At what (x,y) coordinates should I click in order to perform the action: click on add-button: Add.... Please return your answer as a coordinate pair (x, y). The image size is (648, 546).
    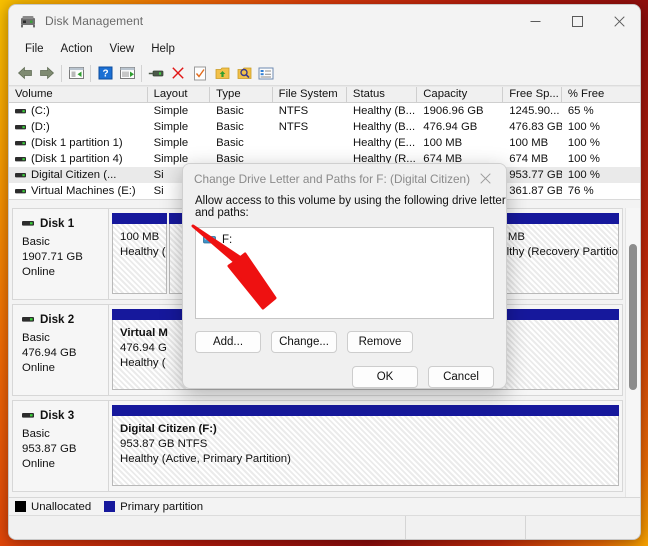
    Looking at the image, I should click on (228, 342).